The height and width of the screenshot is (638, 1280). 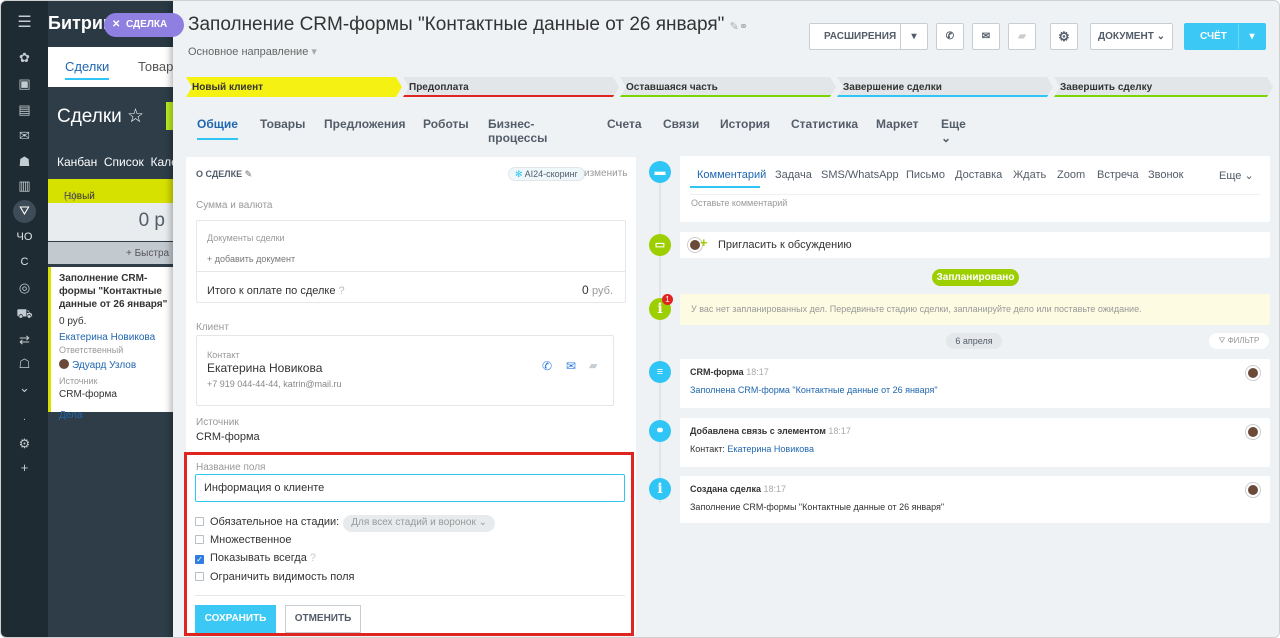 What do you see at coordinates (264, 368) in the screenshot?
I see `contact-name: Екатерина Новикова` at bounding box center [264, 368].